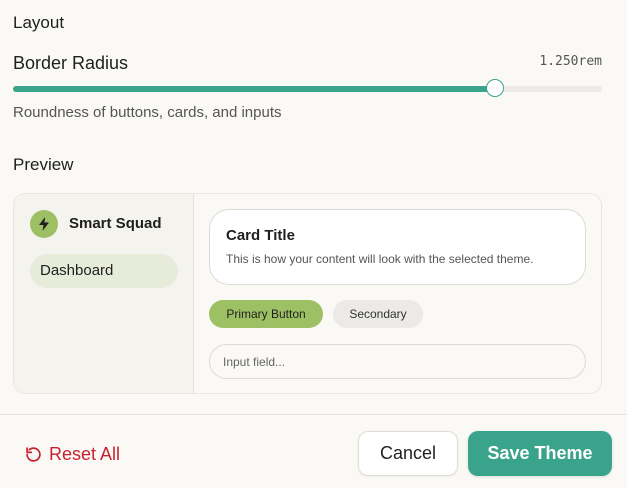  I want to click on reset-all-button: Reset All, so click(72, 454).